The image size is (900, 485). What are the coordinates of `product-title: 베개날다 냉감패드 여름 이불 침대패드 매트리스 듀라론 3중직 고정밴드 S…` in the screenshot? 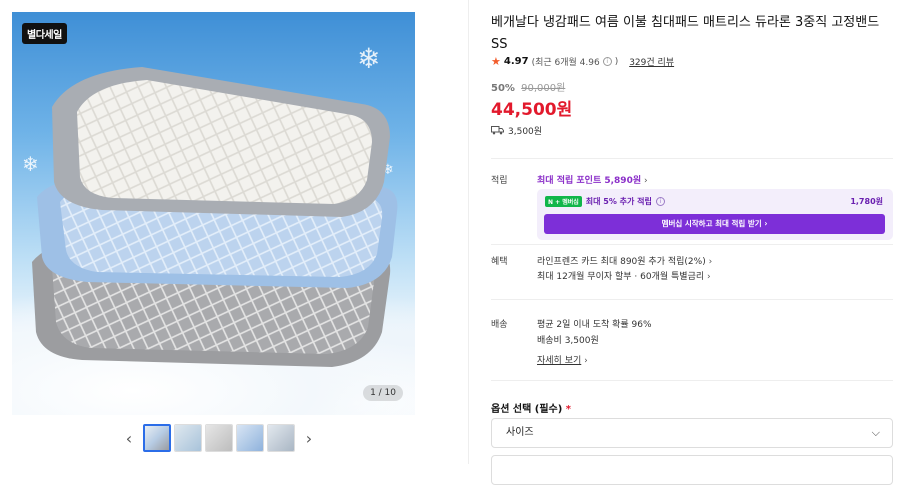 It's located at (685, 33).